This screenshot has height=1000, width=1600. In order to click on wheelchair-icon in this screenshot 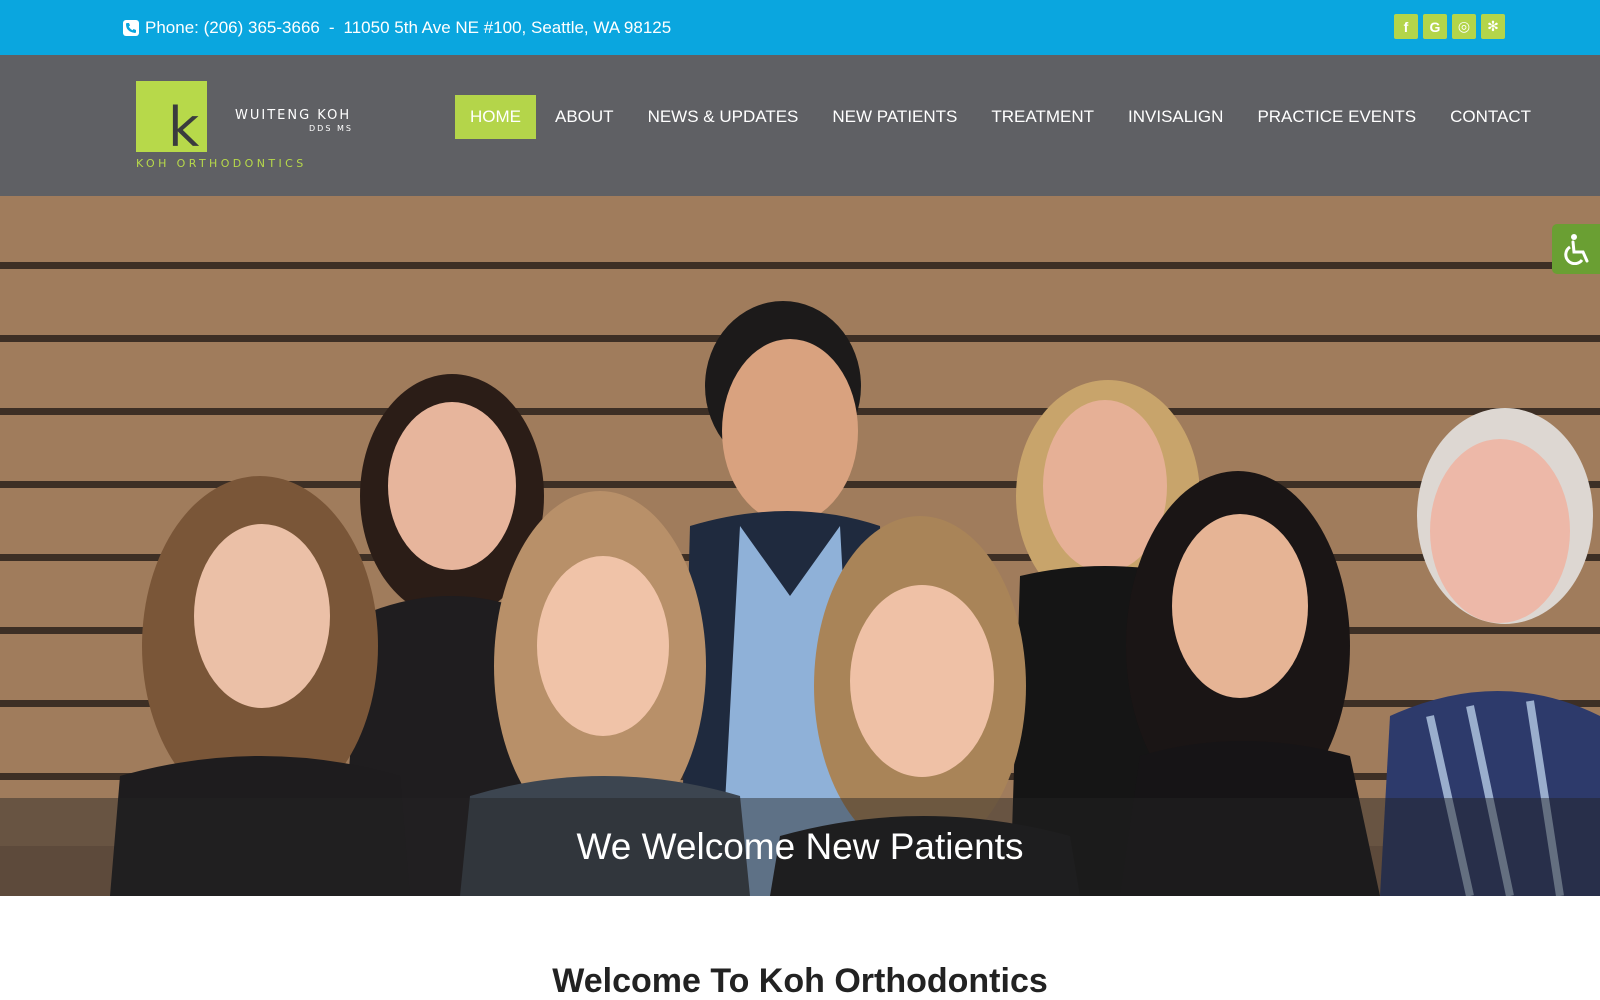, I will do `click(1576, 249)`.